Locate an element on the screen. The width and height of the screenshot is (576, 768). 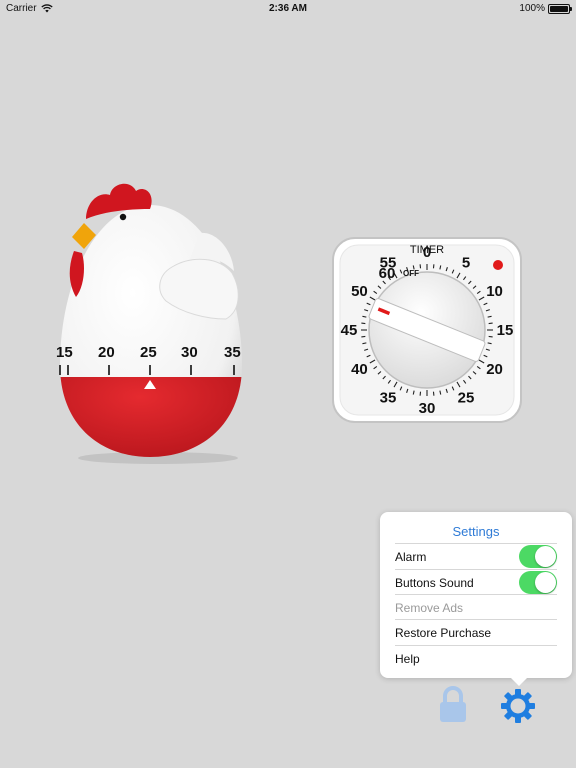
dial-number: 20 is located at coordinates (494, 369).